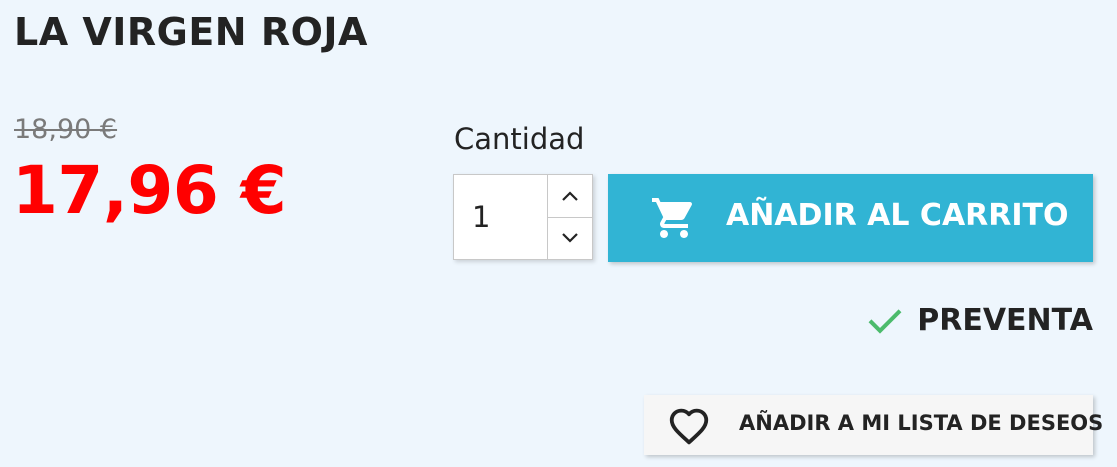 The width and height of the screenshot is (1117, 467). I want to click on quantity-input, so click(501, 217).